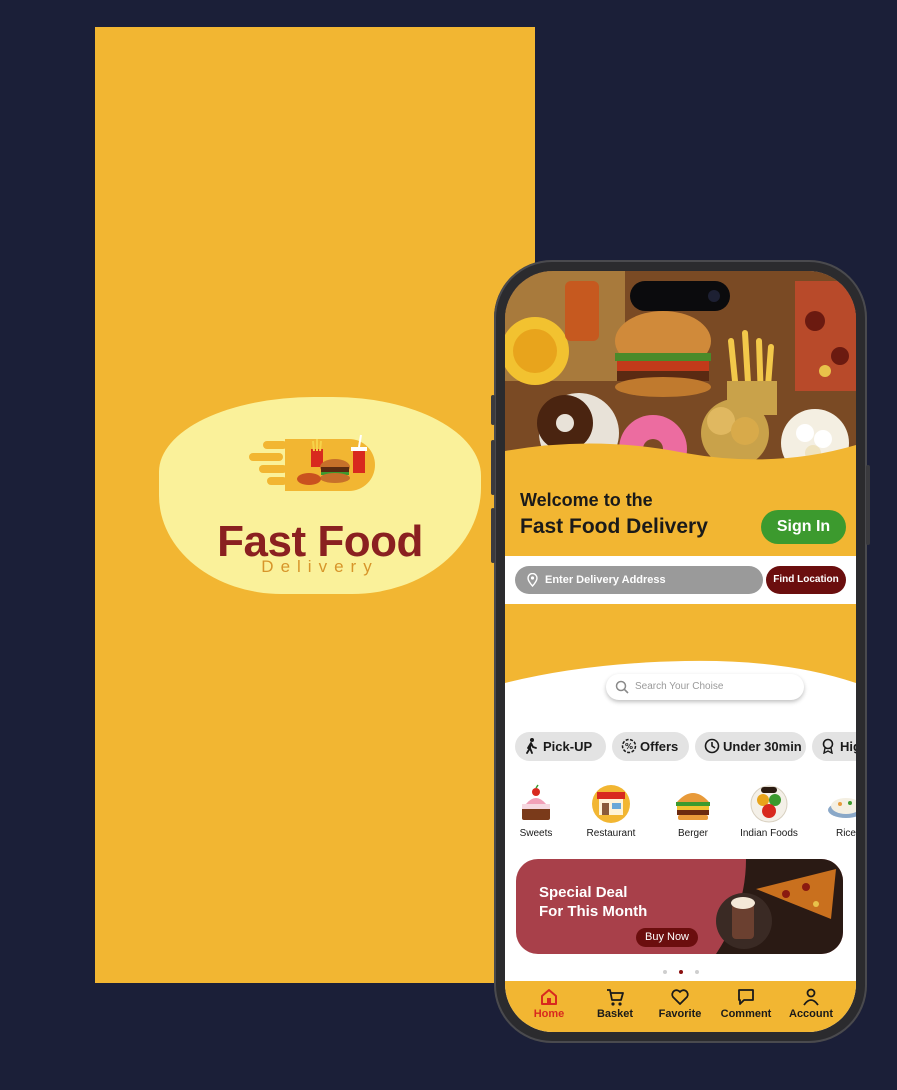  Describe the element at coordinates (680, 296) in the screenshot. I see `dynamic-island` at that location.